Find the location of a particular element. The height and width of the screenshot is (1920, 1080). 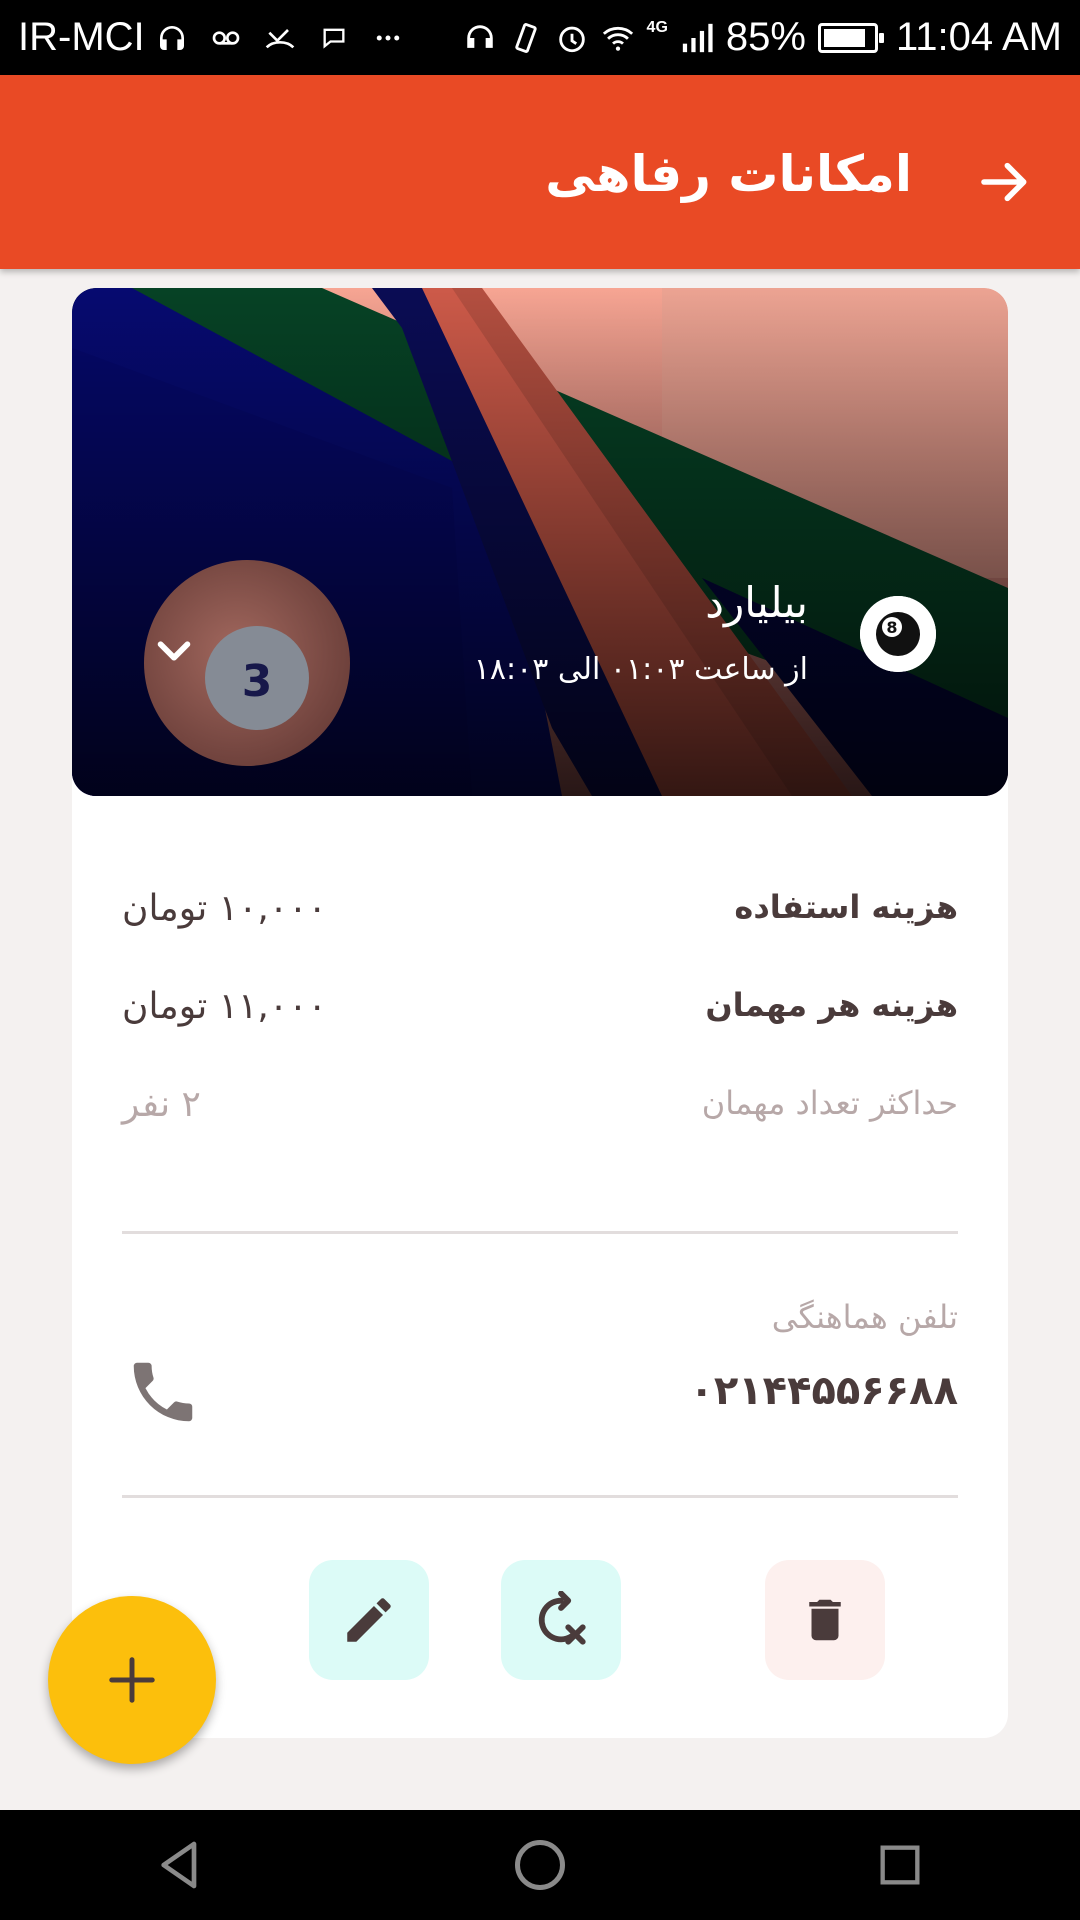

pencil-icon is located at coordinates (369, 1620).